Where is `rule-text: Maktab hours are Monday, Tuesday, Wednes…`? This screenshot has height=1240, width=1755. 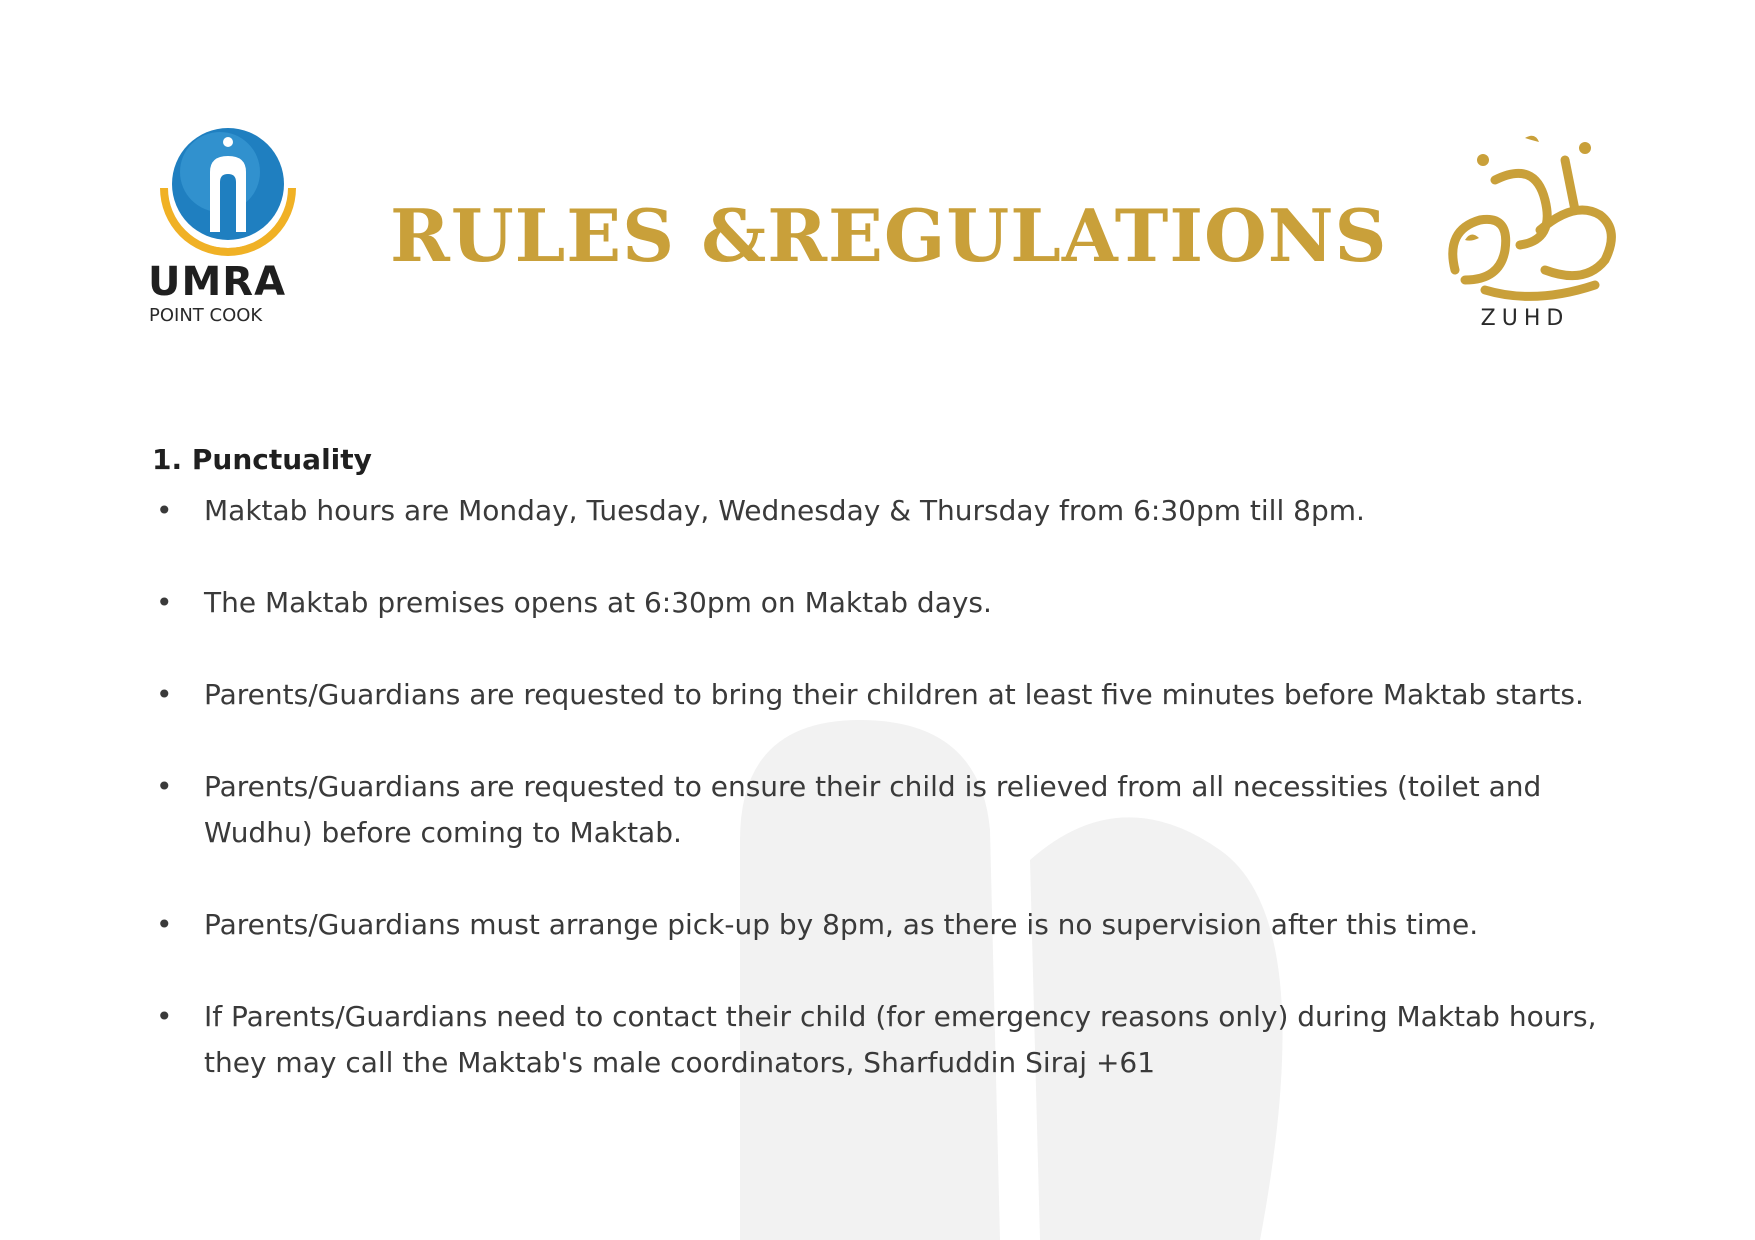 rule-text: Maktab hours are Monday, Tuesday, Wednes… is located at coordinates (784, 510).